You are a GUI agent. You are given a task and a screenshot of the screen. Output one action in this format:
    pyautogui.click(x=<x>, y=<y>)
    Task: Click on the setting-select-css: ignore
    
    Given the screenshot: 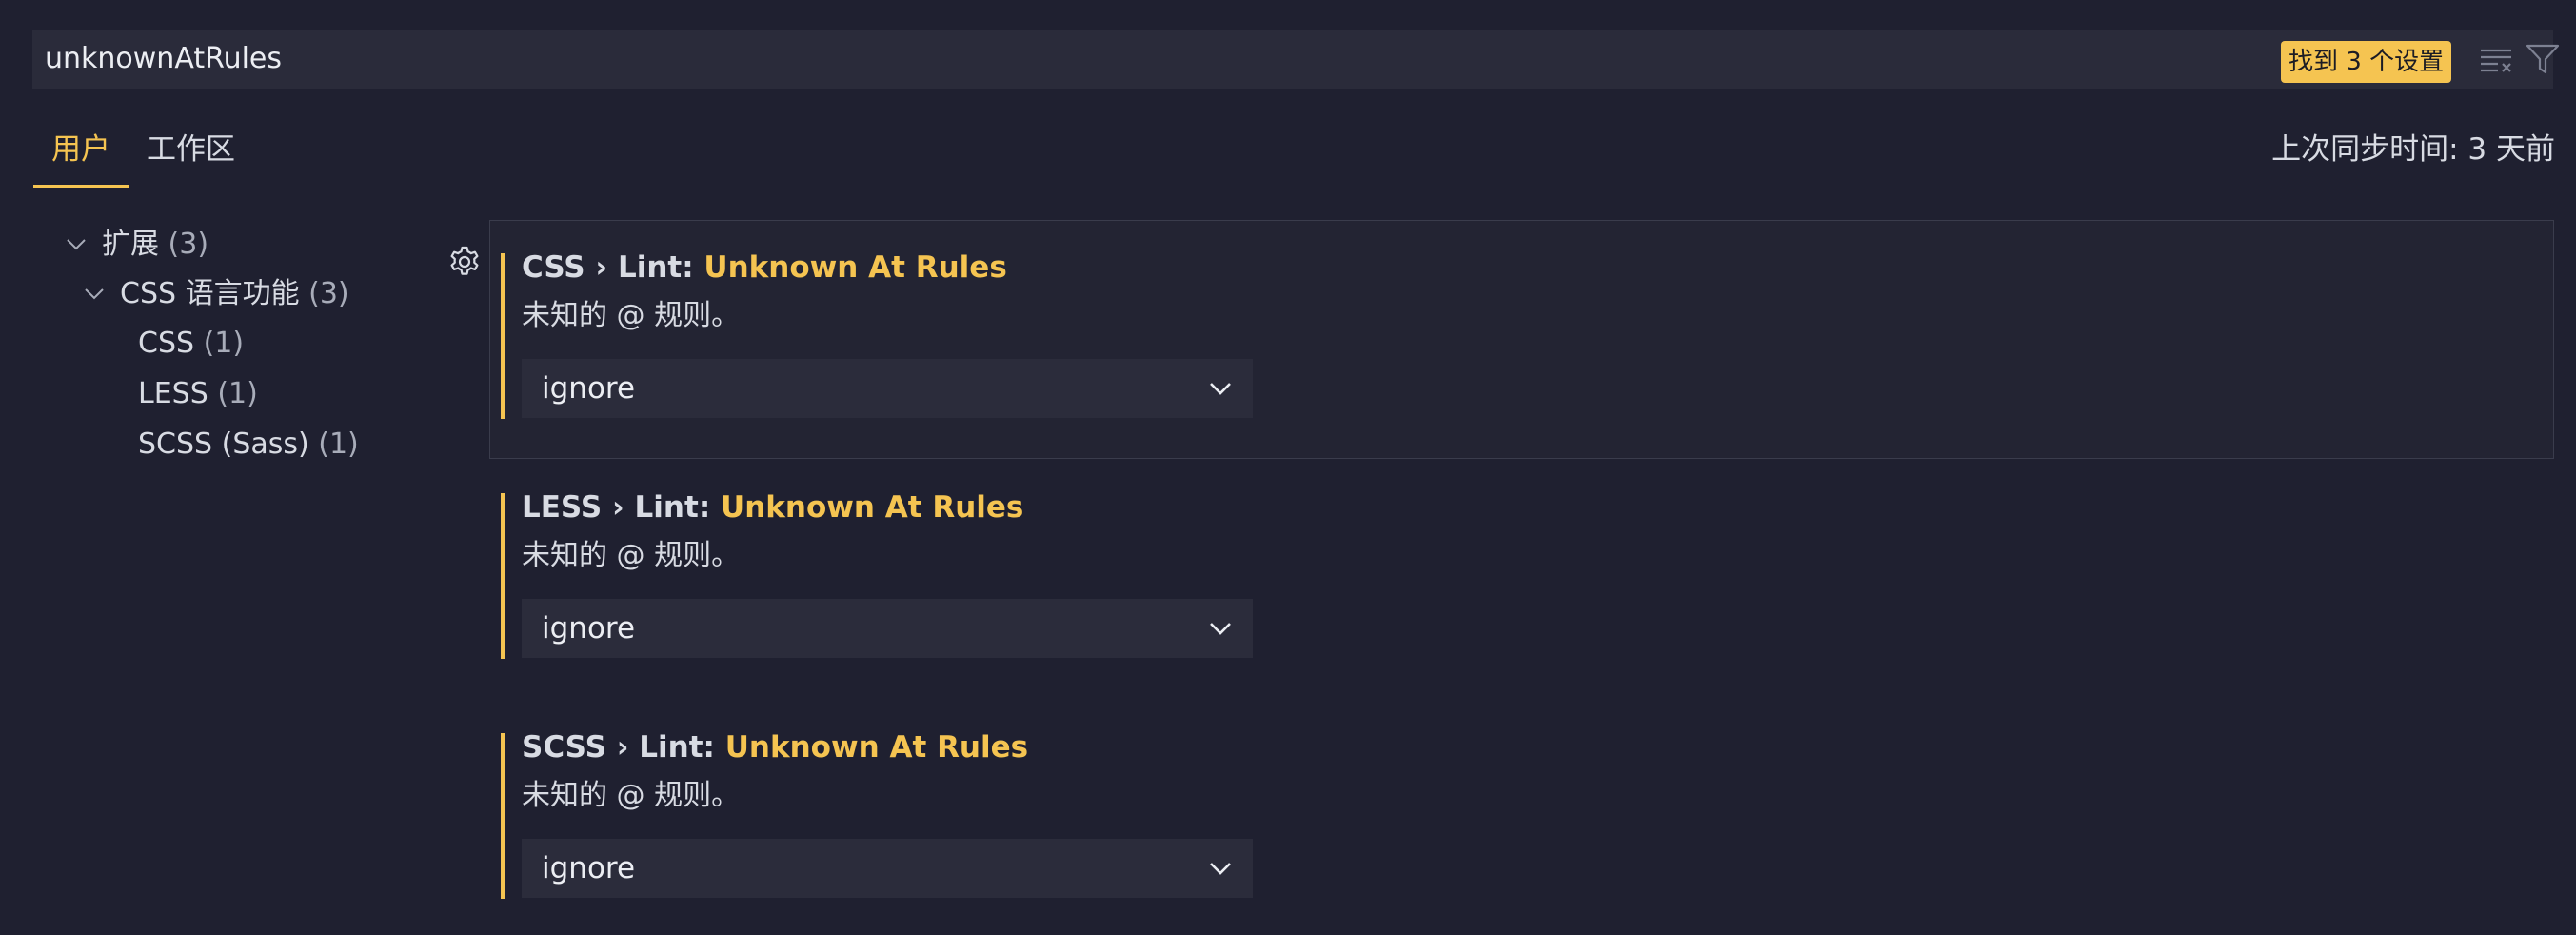 What is the action you would take?
    pyautogui.click(x=887, y=388)
    